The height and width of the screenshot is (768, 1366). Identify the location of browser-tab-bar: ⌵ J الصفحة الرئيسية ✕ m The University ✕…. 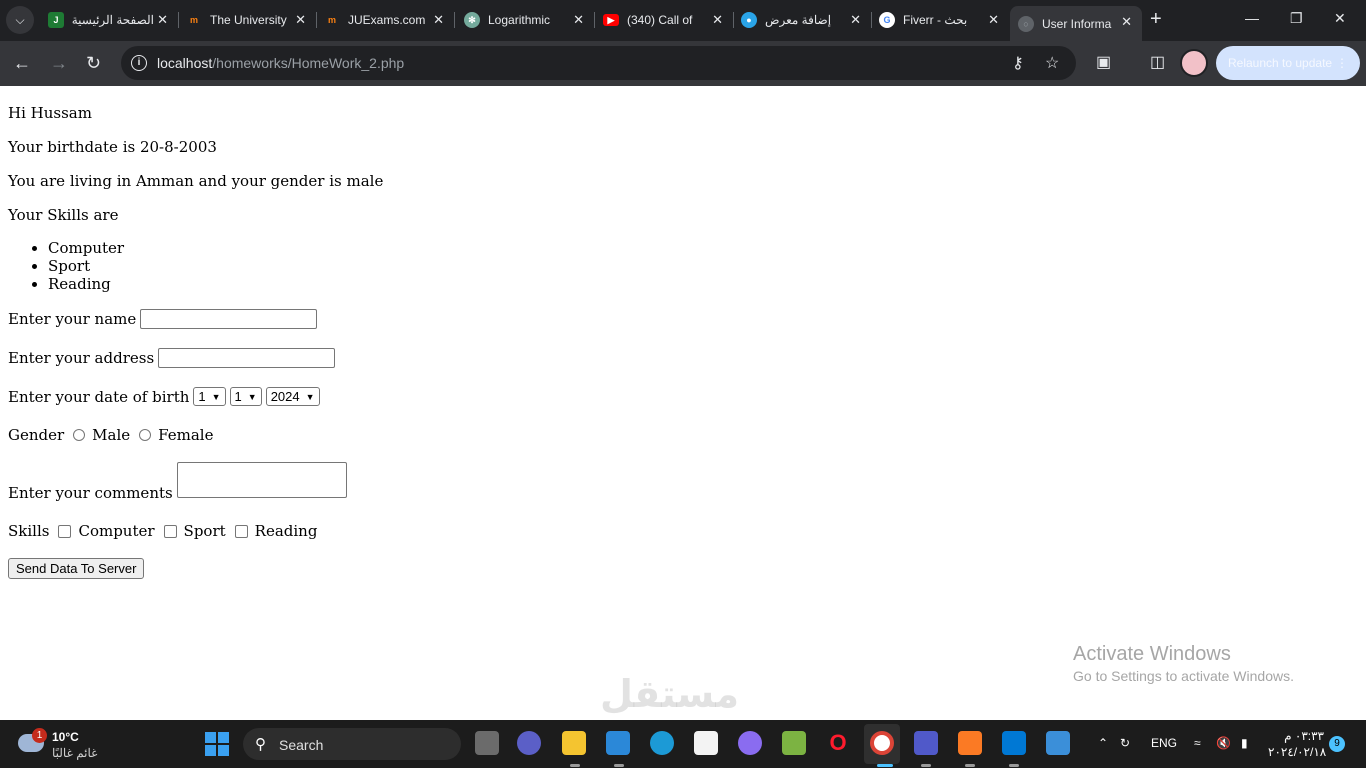
(683, 20).